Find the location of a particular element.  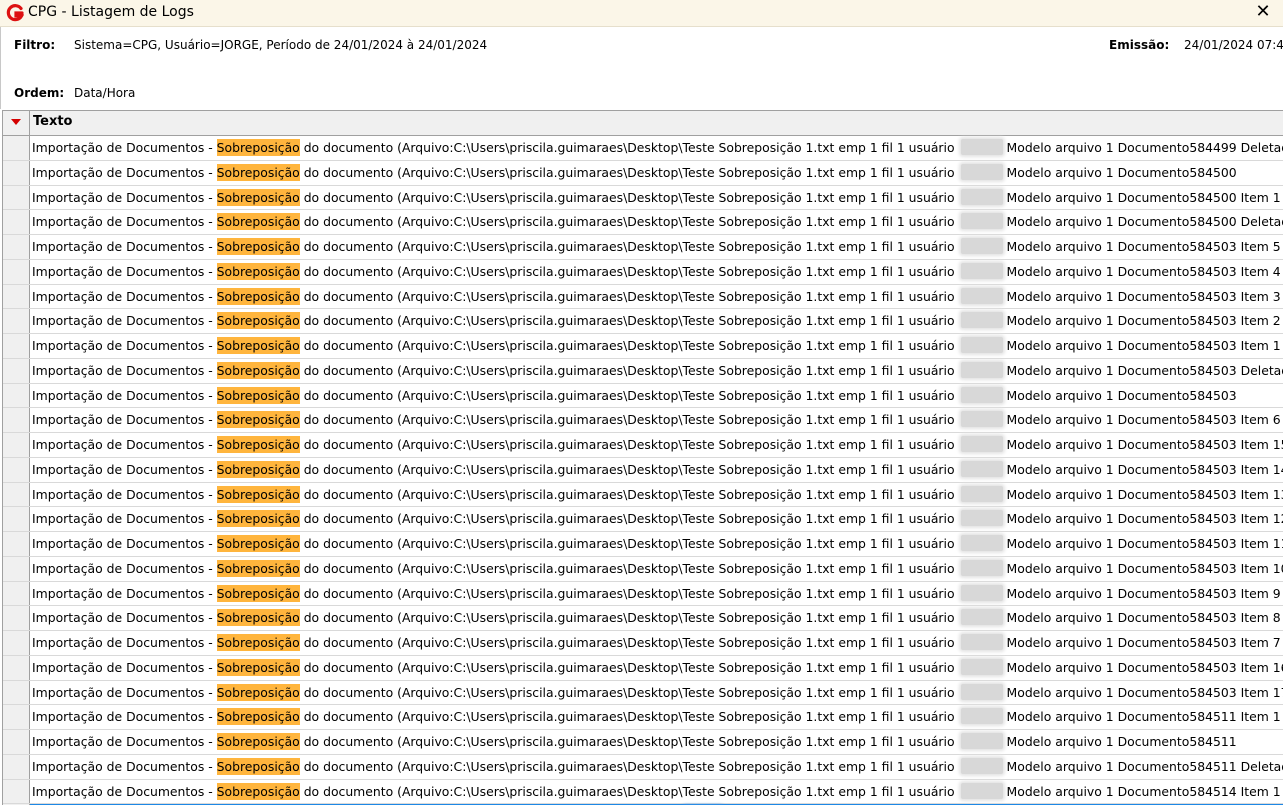

column-header-texto: Texto is located at coordinates (53, 121).